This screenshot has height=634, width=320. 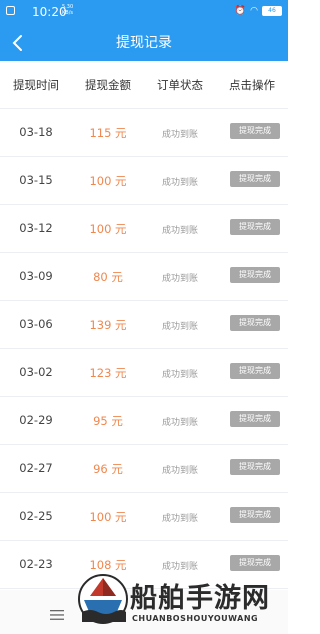 I want to click on row-amount: 95 元, so click(x=108, y=421).